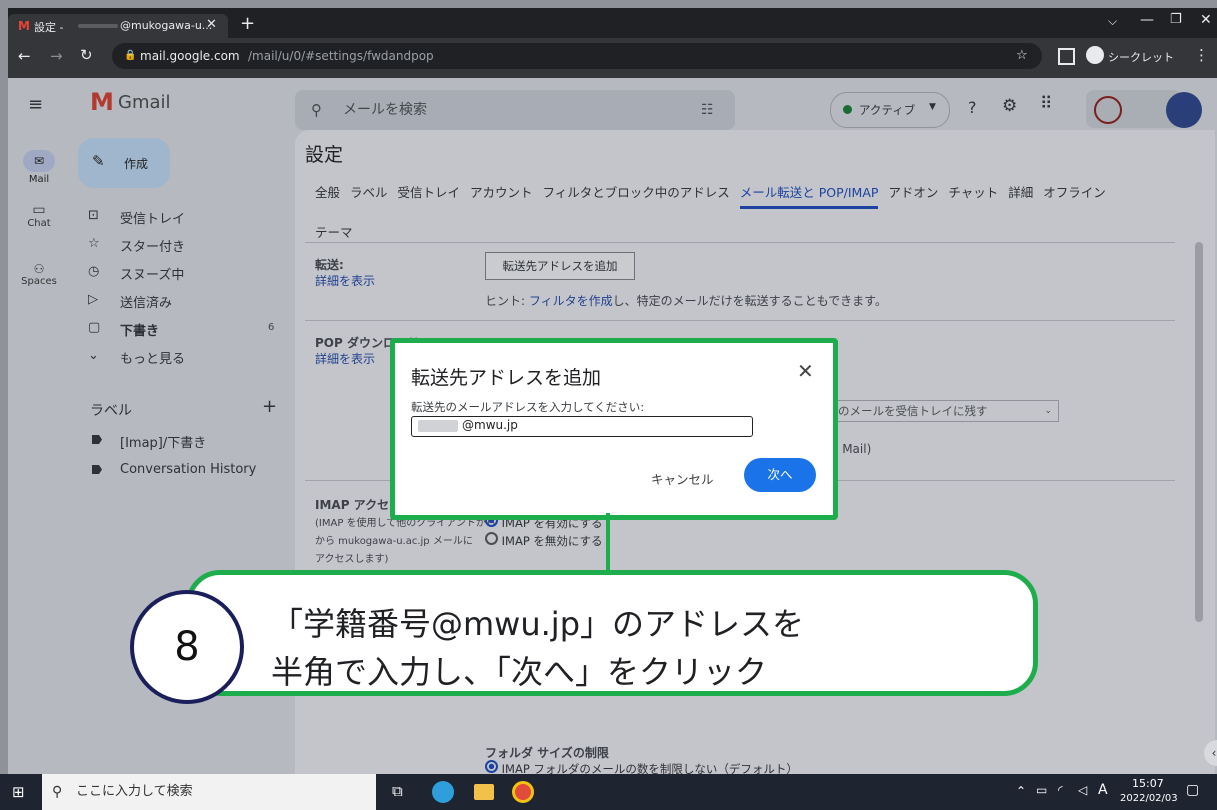 The width and height of the screenshot is (1217, 810). I want to click on radio-unchecked-icon, so click(491, 538).